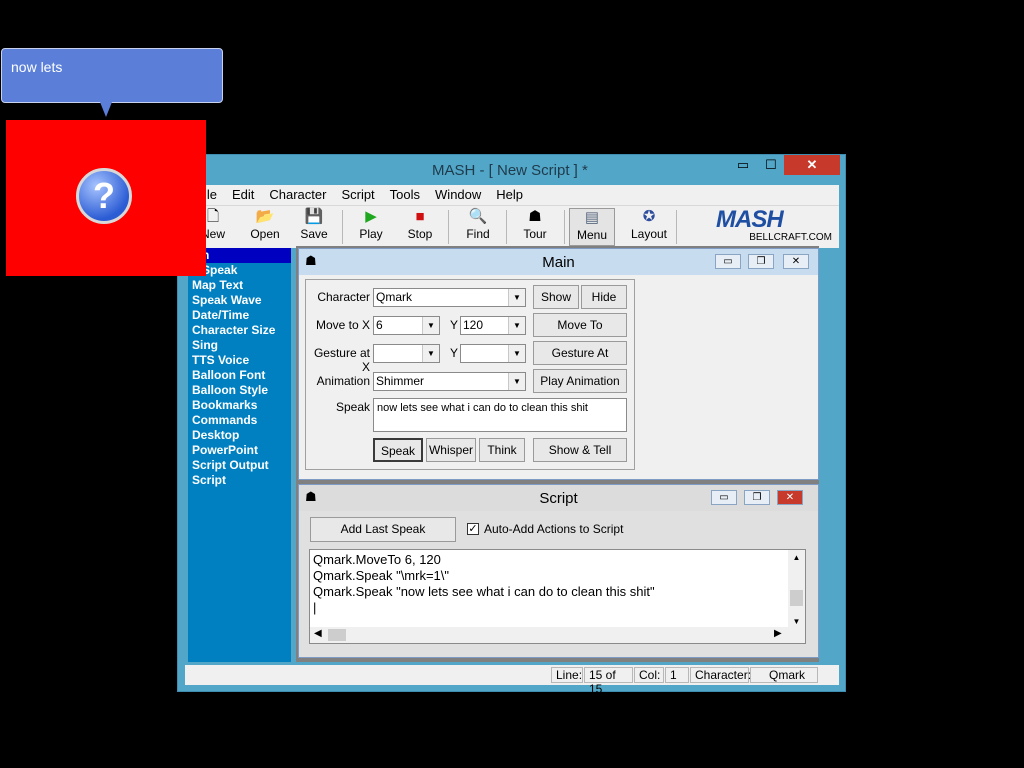 The image size is (1024, 768). Describe the element at coordinates (790, 237) in the screenshot. I see `logo-subtitle: BELLCRAFT.COM` at that location.